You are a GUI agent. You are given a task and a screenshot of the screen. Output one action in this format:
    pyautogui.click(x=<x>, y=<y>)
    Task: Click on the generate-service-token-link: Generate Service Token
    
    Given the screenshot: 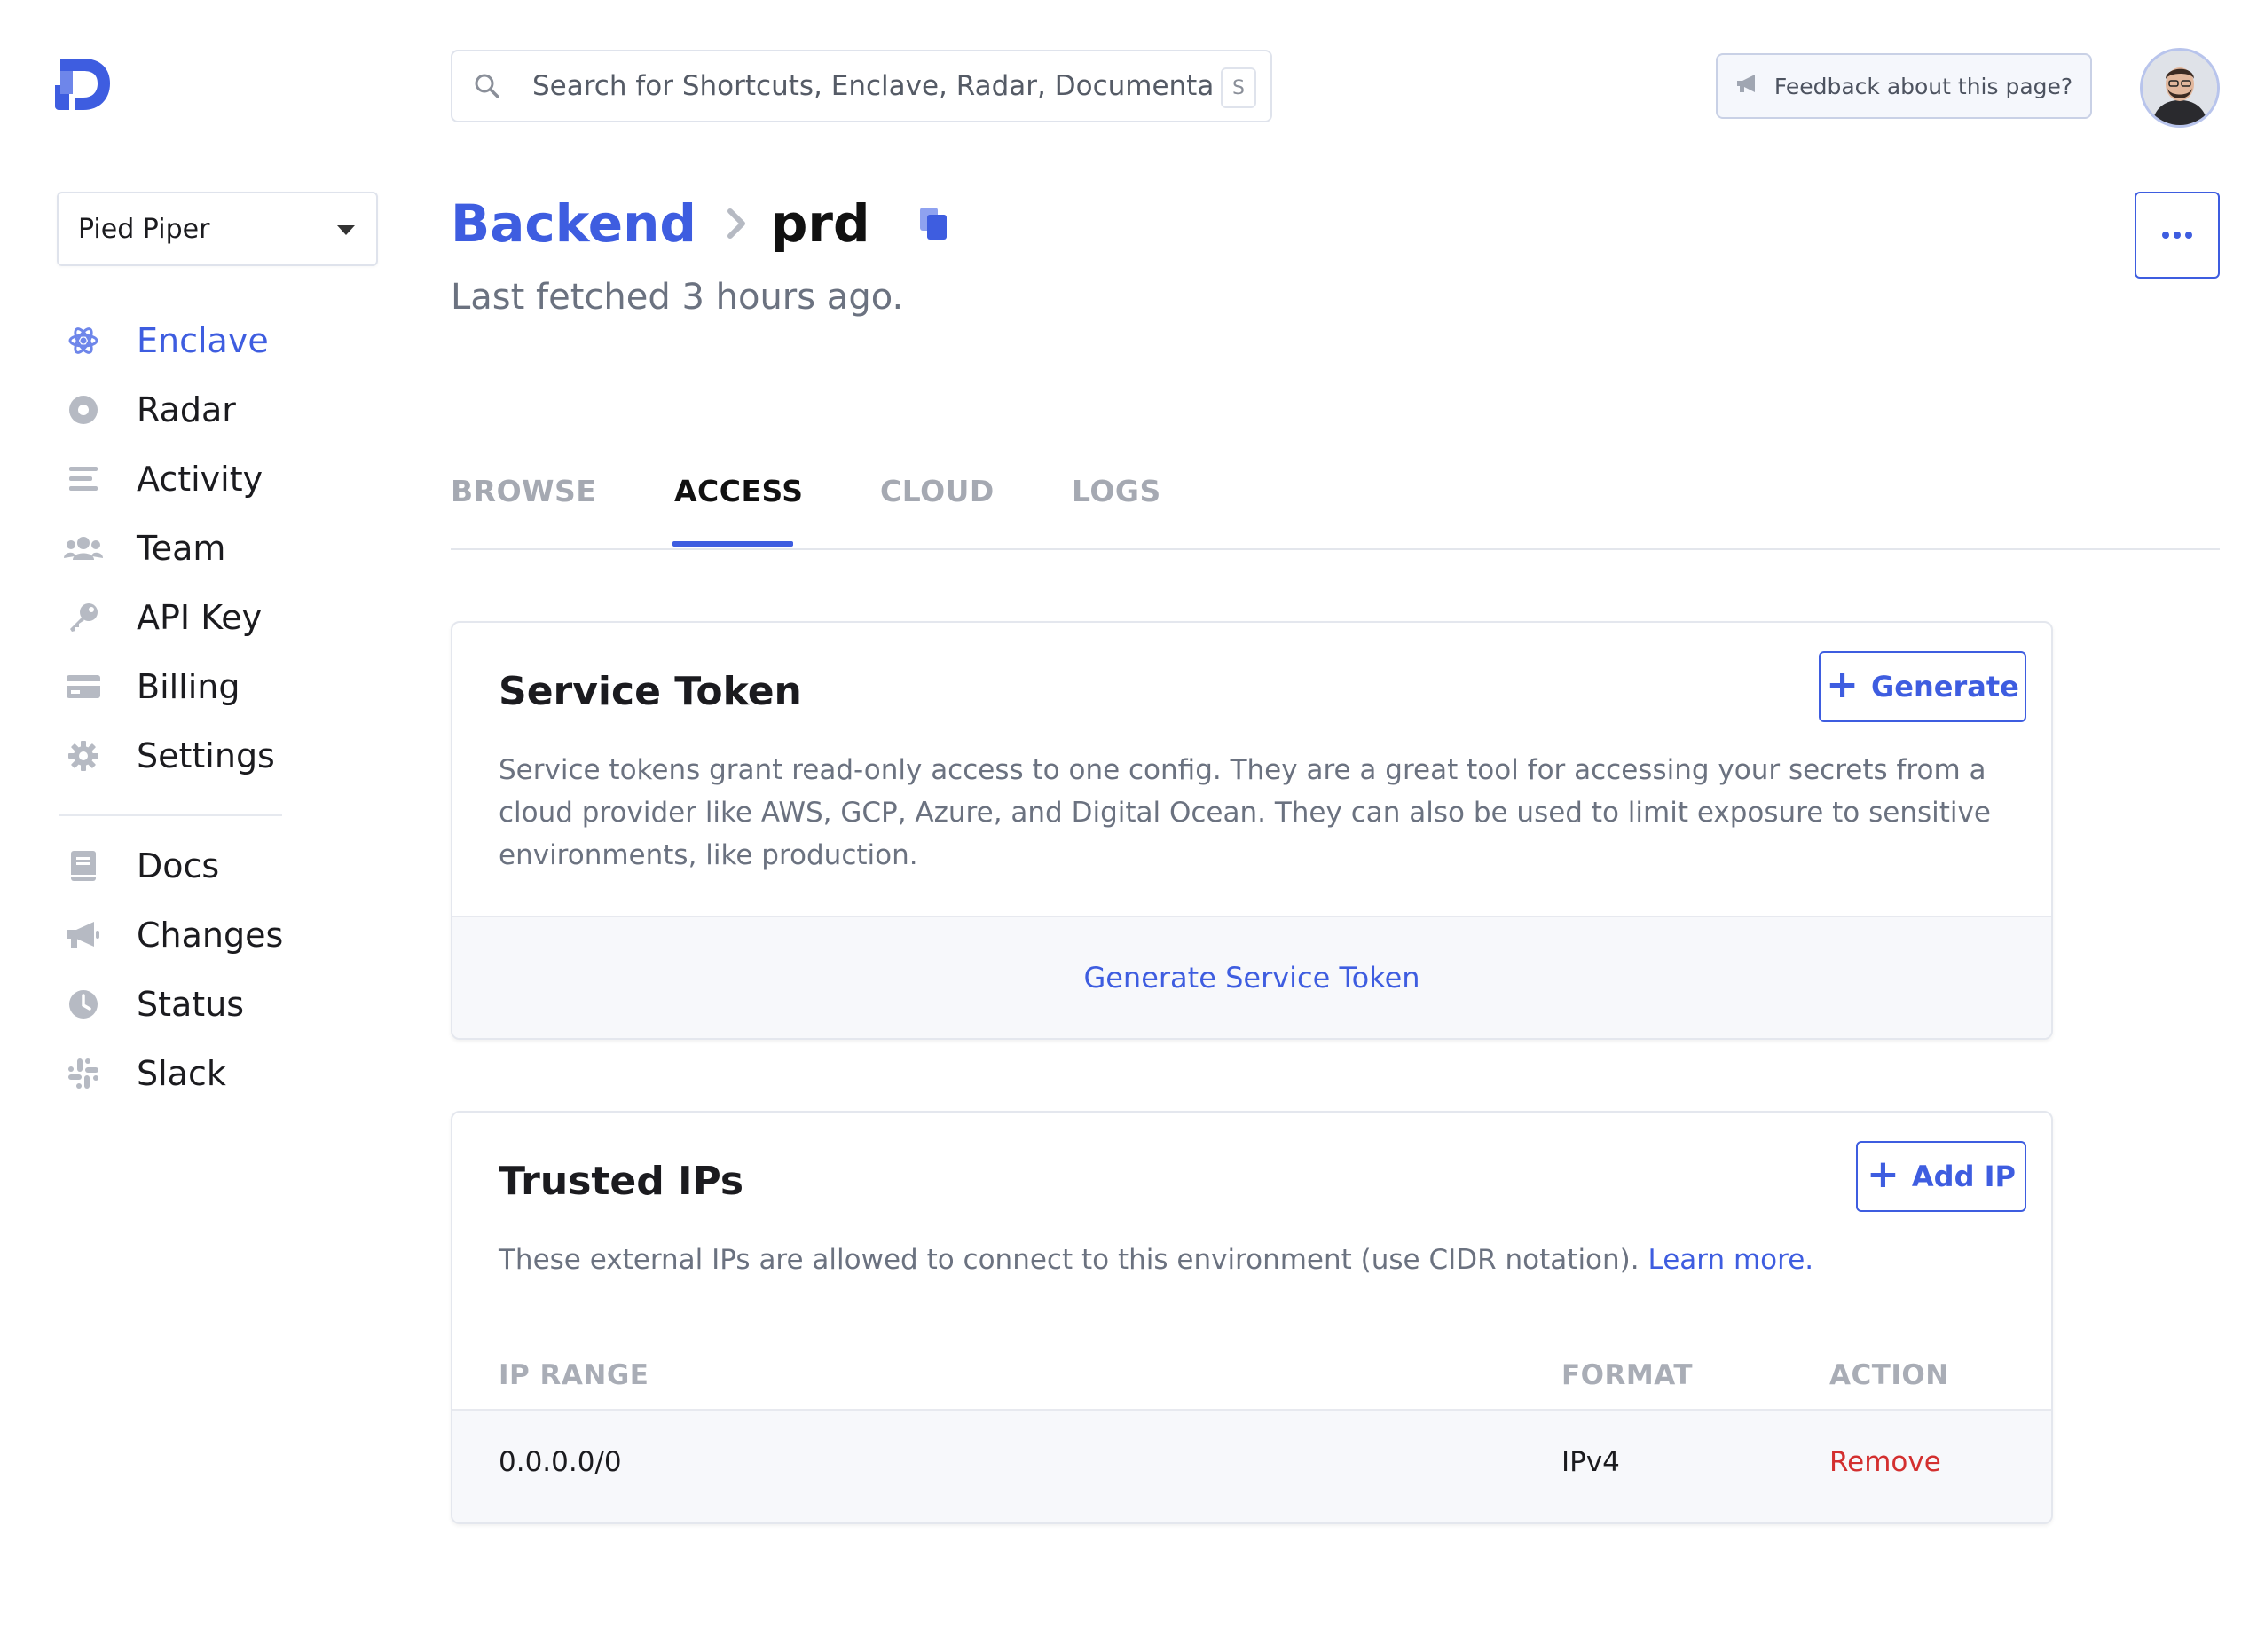 What is the action you would take?
    pyautogui.click(x=1251, y=978)
    